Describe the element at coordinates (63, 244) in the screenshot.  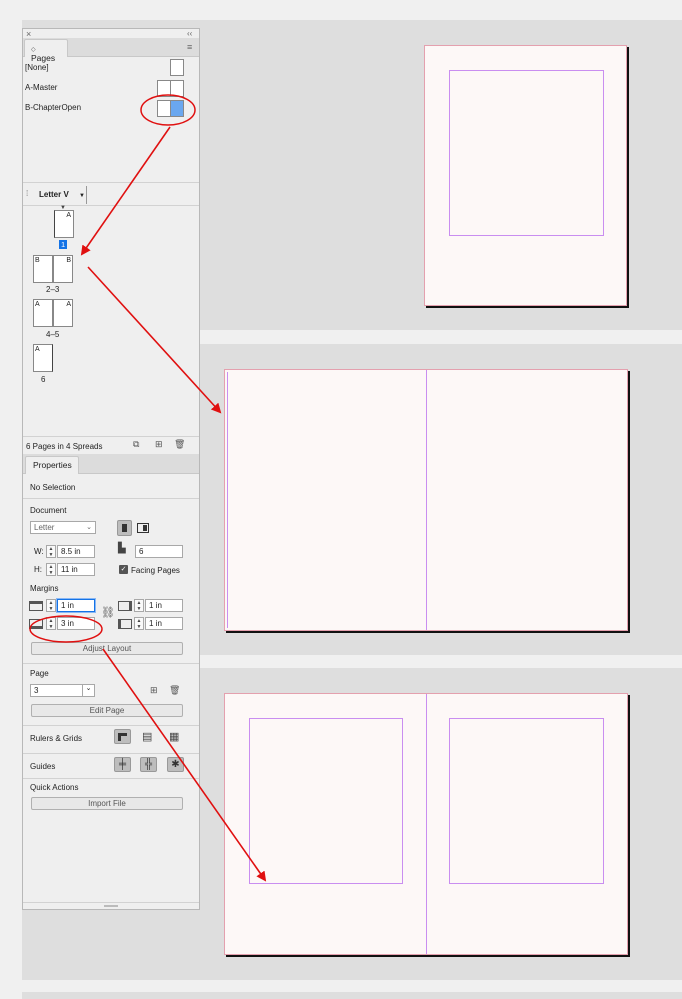
I see `page-label-1: 1` at that location.